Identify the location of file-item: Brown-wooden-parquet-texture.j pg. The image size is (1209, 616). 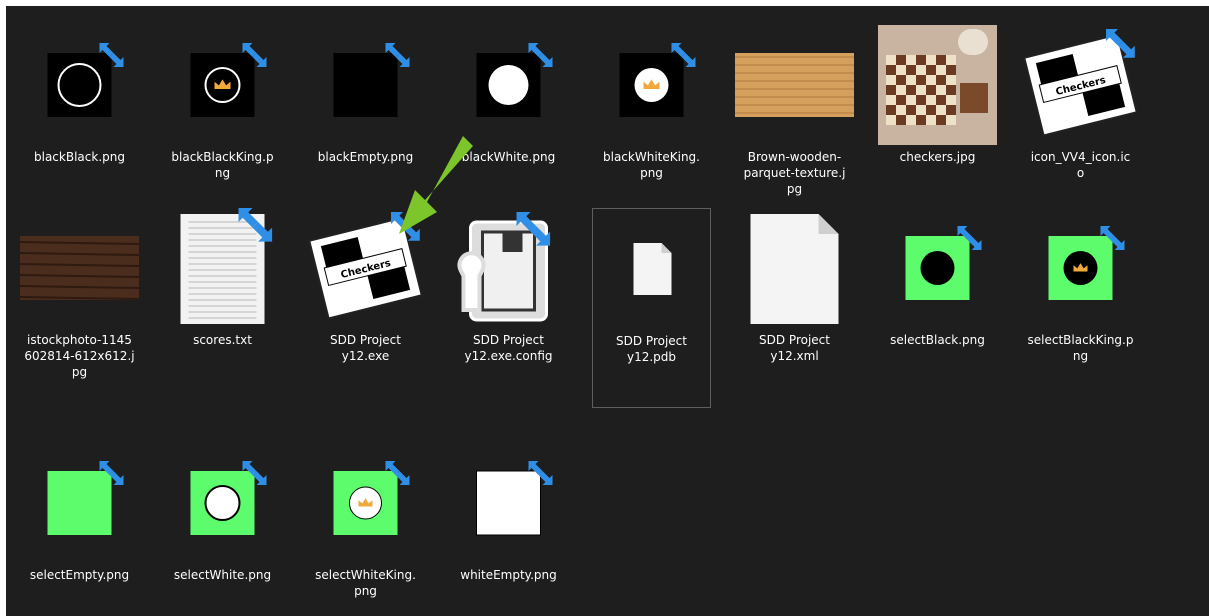
(794, 125).